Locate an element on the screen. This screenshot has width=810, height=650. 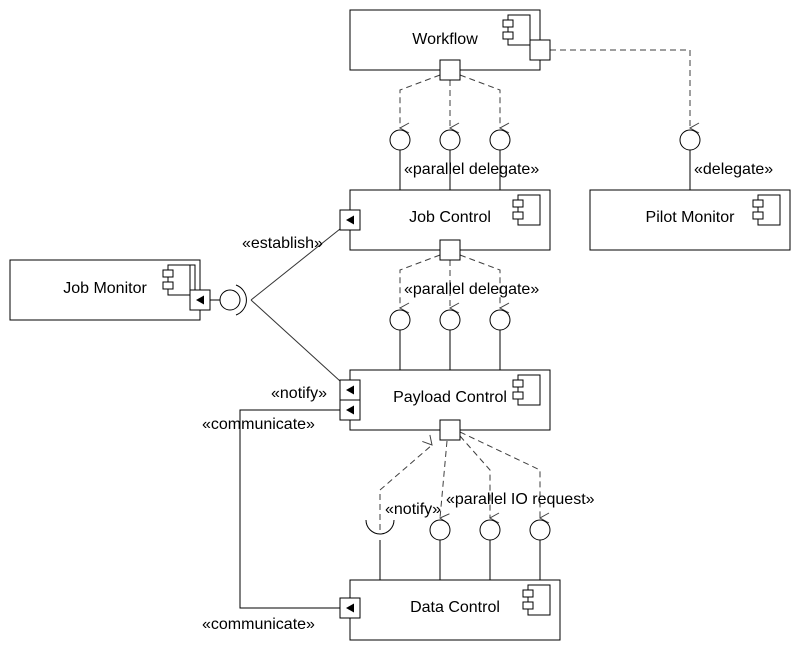
component-data-control: Data Control is located at coordinates (450, 610).